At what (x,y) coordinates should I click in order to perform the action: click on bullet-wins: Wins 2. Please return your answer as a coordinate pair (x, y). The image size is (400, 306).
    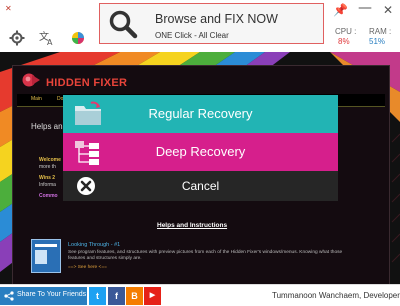
    Looking at the image, I should click on (47, 178).